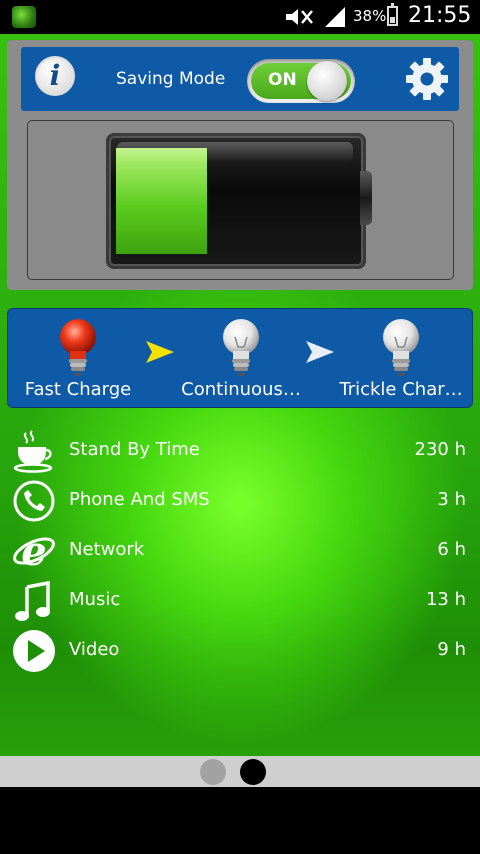 Image resolution: width=480 pixels, height=854 pixels. I want to click on music-note-icon, so click(32, 600).